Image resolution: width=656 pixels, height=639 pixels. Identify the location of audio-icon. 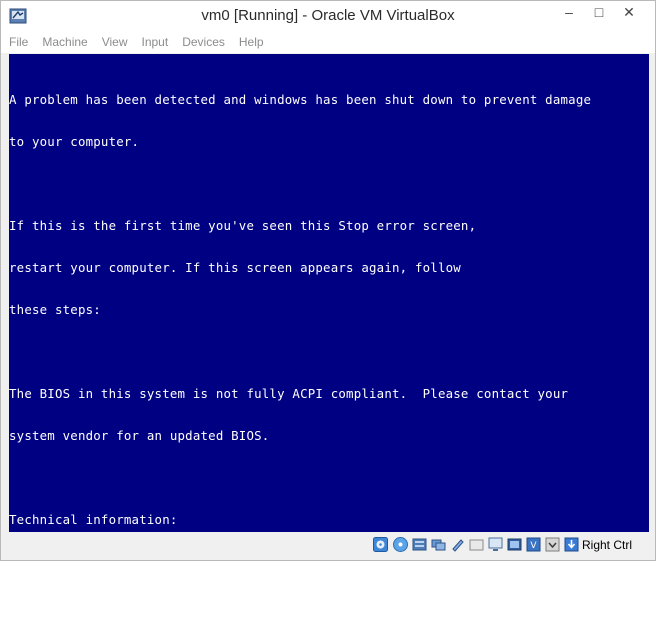
(419, 544).